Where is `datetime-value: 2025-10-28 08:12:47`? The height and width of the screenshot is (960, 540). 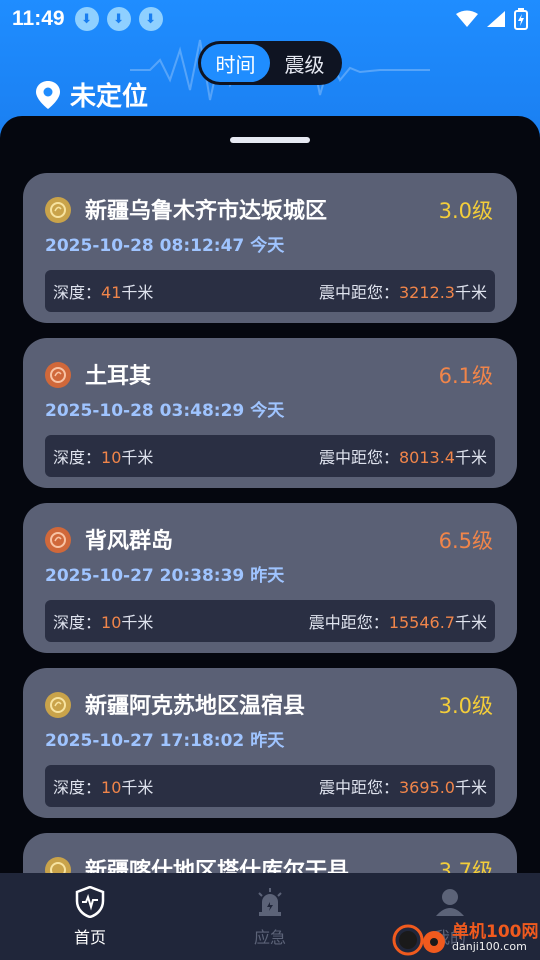 datetime-value: 2025-10-28 08:12:47 is located at coordinates (145, 246).